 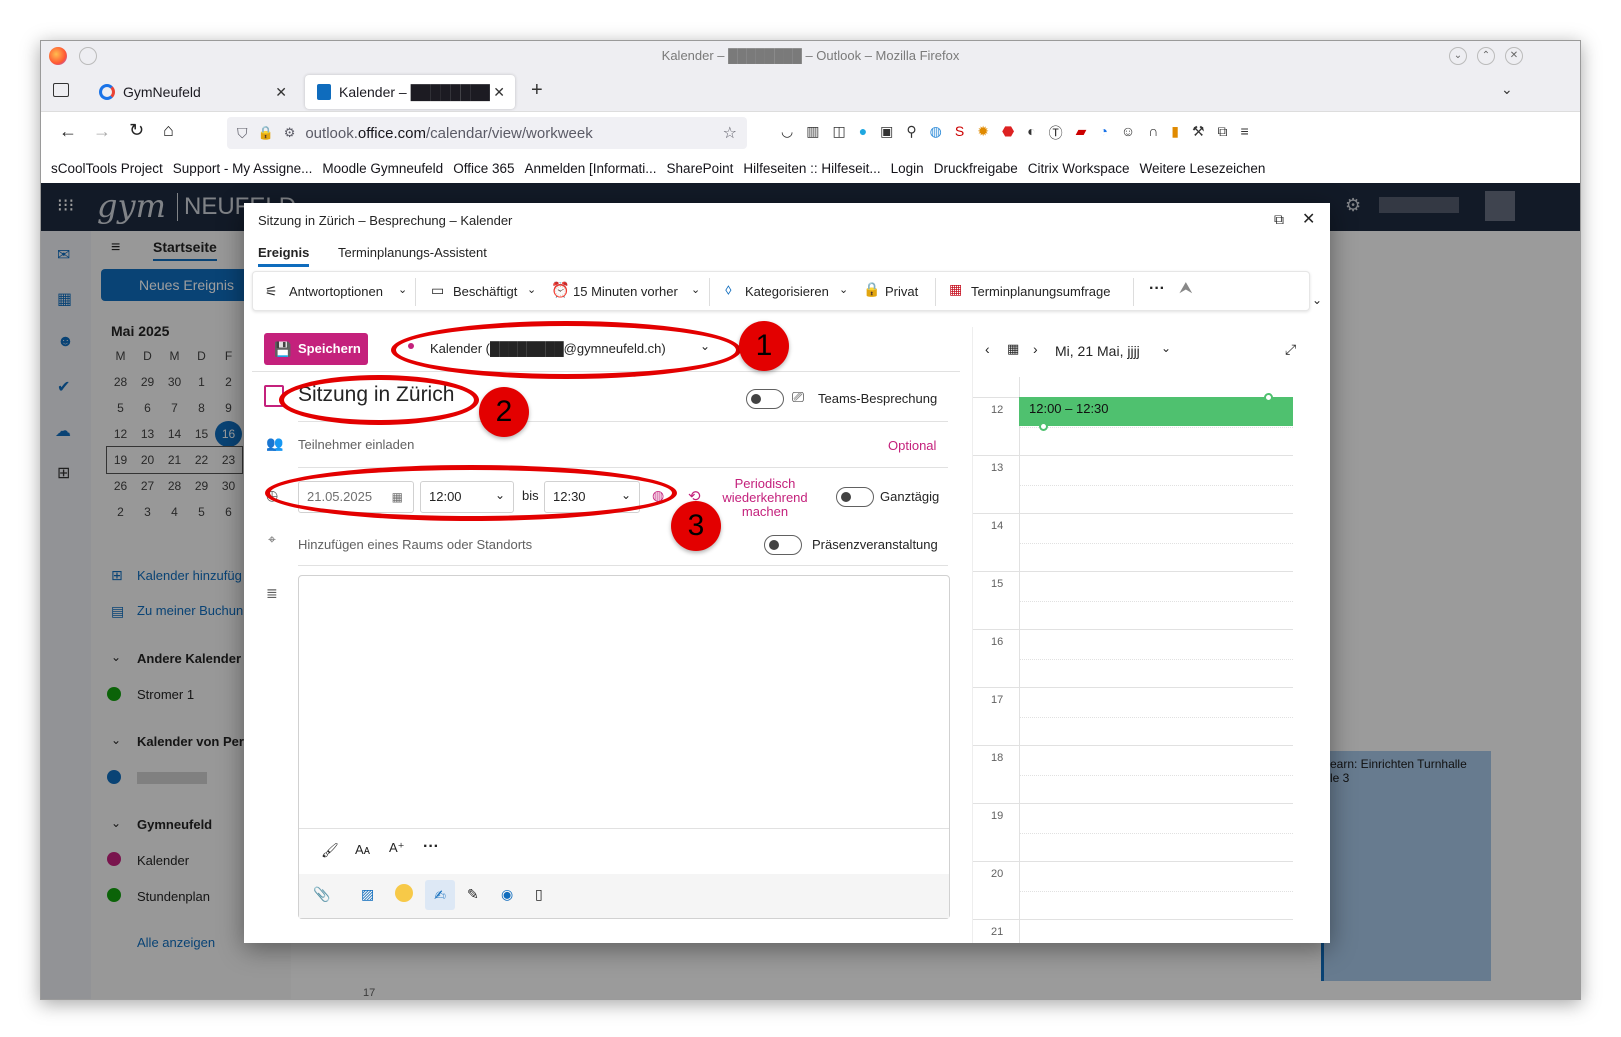 What do you see at coordinates (1043, 426) in the screenshot?
I see `resize-handle-bottom` at bounding box center [1043, 426].